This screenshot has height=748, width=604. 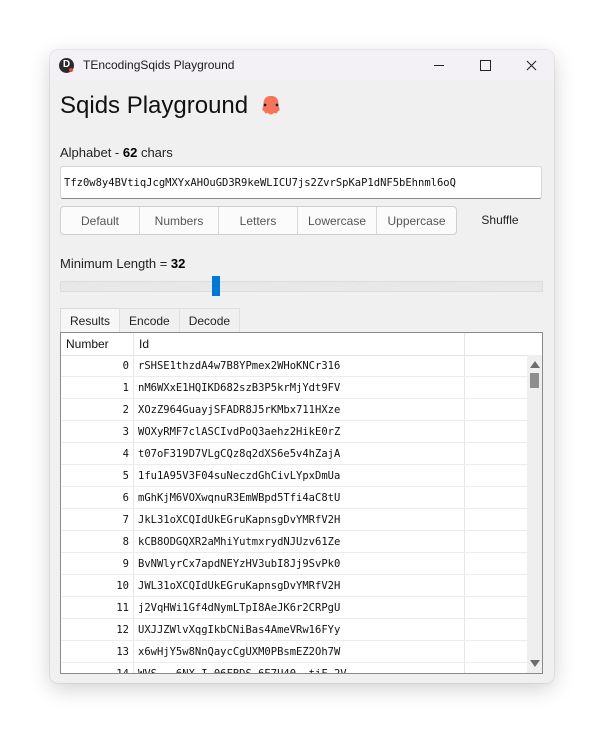 What do you see at coordinates (299, 541) in the screenshot?
I see `row-id: kCB8ODGQXR2aMhiYutmxrydNJUzv61Ze` at bounding box center [299, 541].